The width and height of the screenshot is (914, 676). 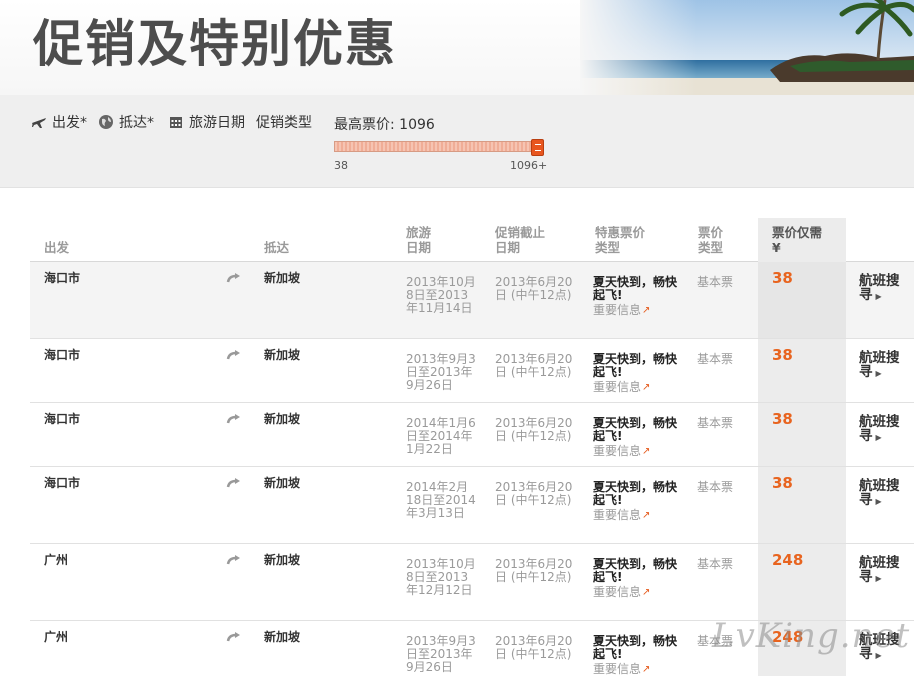 What do you see at coordinates (441, 500) in the screenshot?
I see `travel-period: 2014年2月18日至2014年3月13日` at bounding box center [441, 500].